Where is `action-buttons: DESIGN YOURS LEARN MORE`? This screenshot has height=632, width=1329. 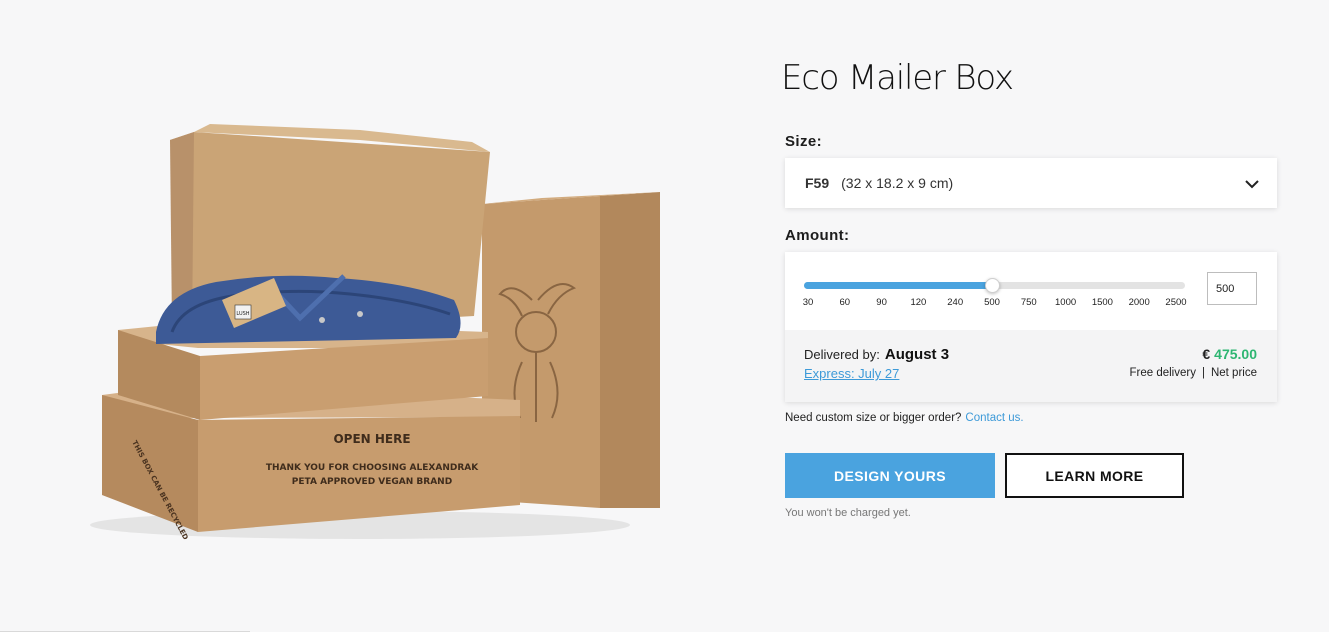
action-buttons: DESIGN YOURS LEARN MORE is located at coordinates (1031, 475).